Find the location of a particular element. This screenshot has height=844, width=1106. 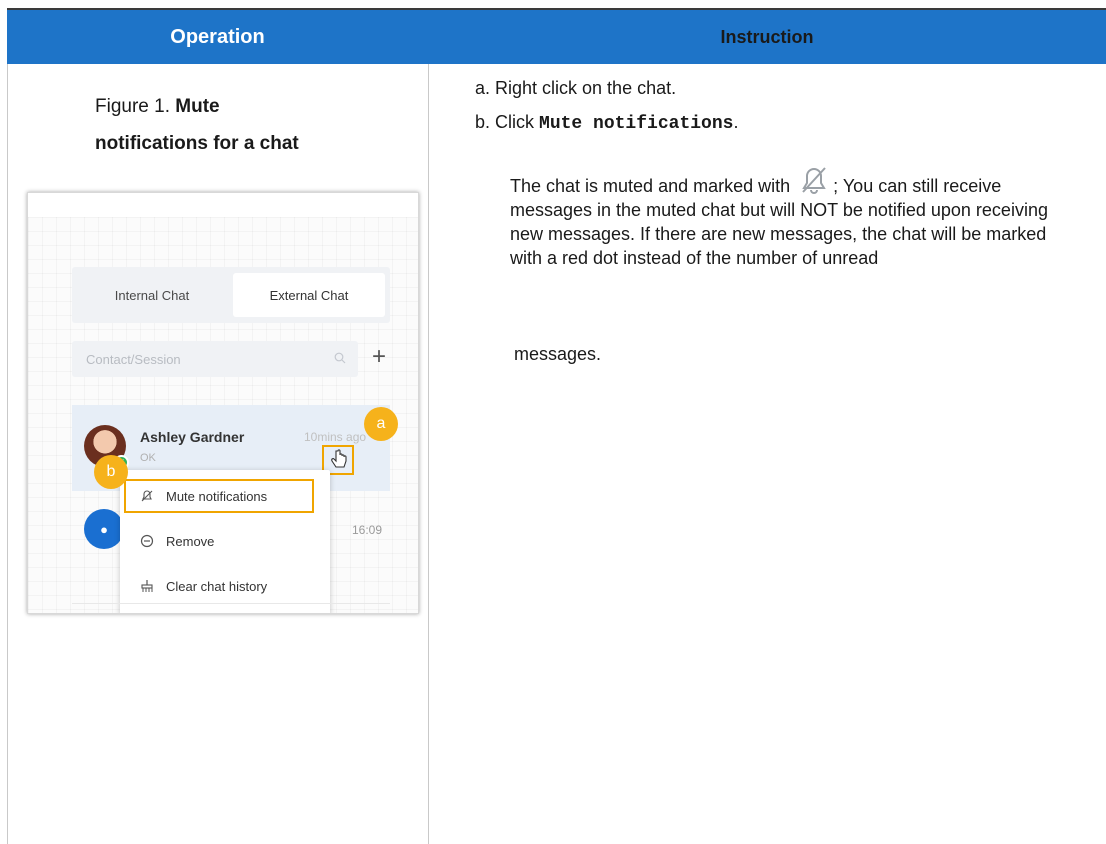

search-input: Contact/Session is located at coordinates (215, 359).